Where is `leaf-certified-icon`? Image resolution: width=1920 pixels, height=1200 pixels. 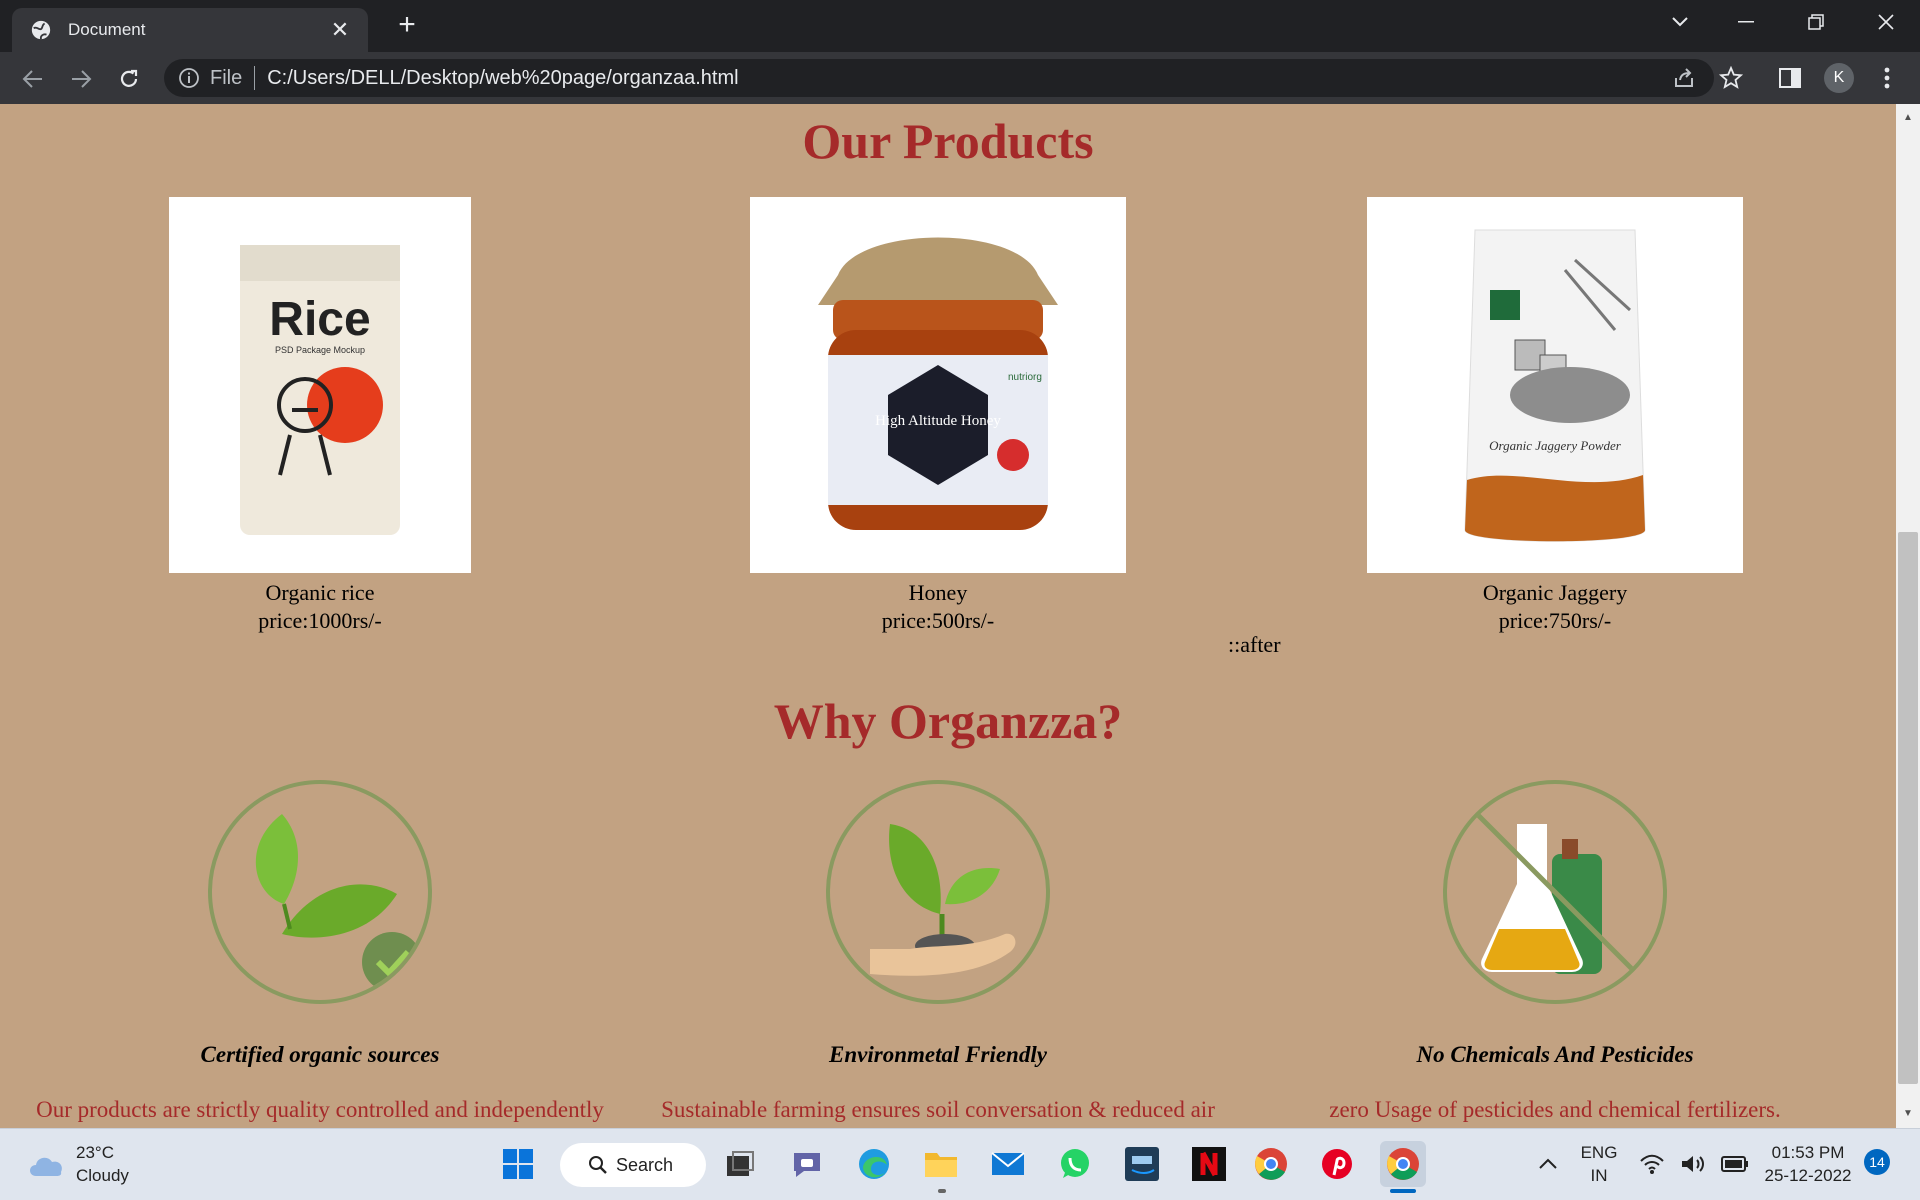 leaf-certified-icon is located at coordinates (320, 892).